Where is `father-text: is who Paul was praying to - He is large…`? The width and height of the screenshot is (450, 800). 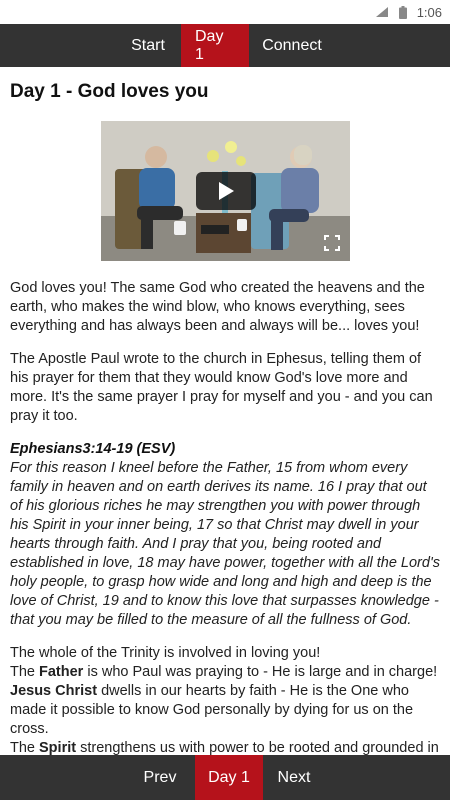 father-text: is who Paul was praying to - He is large… is located at coordinates (260, 672).